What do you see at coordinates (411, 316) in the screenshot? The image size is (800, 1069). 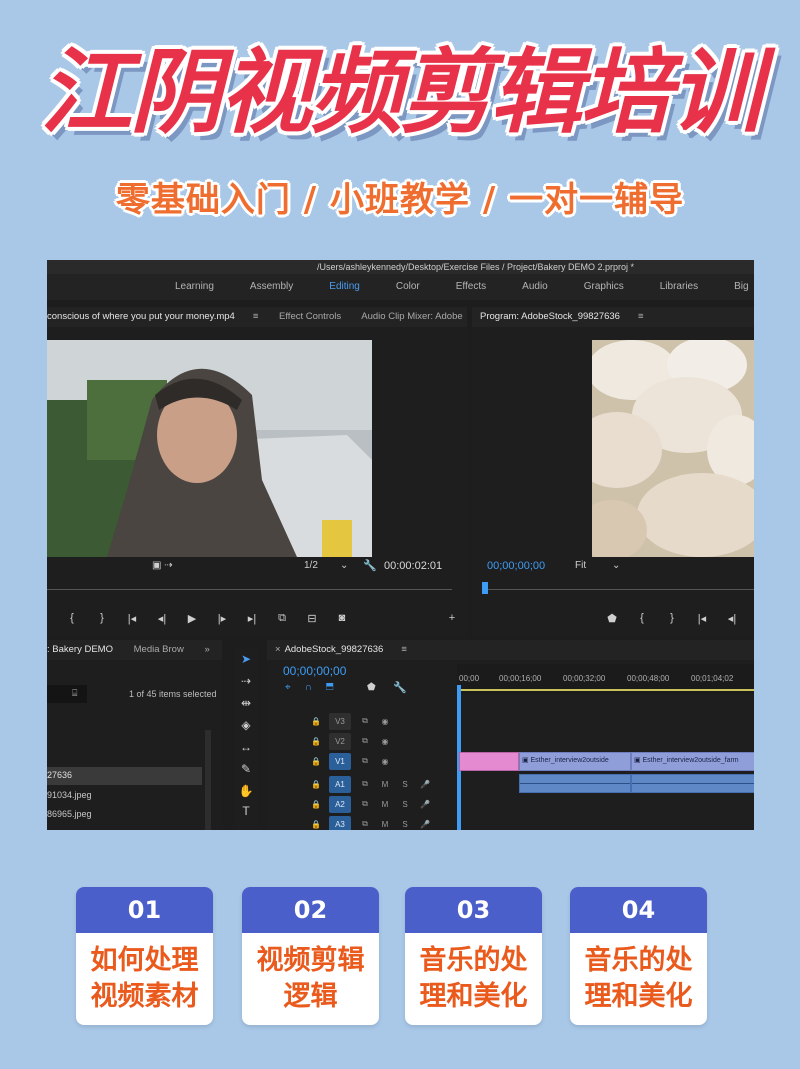 I see `tab-audio-clip-mixer: Audio Clip Mixer: Adobe` at bounding box center [411, 316].